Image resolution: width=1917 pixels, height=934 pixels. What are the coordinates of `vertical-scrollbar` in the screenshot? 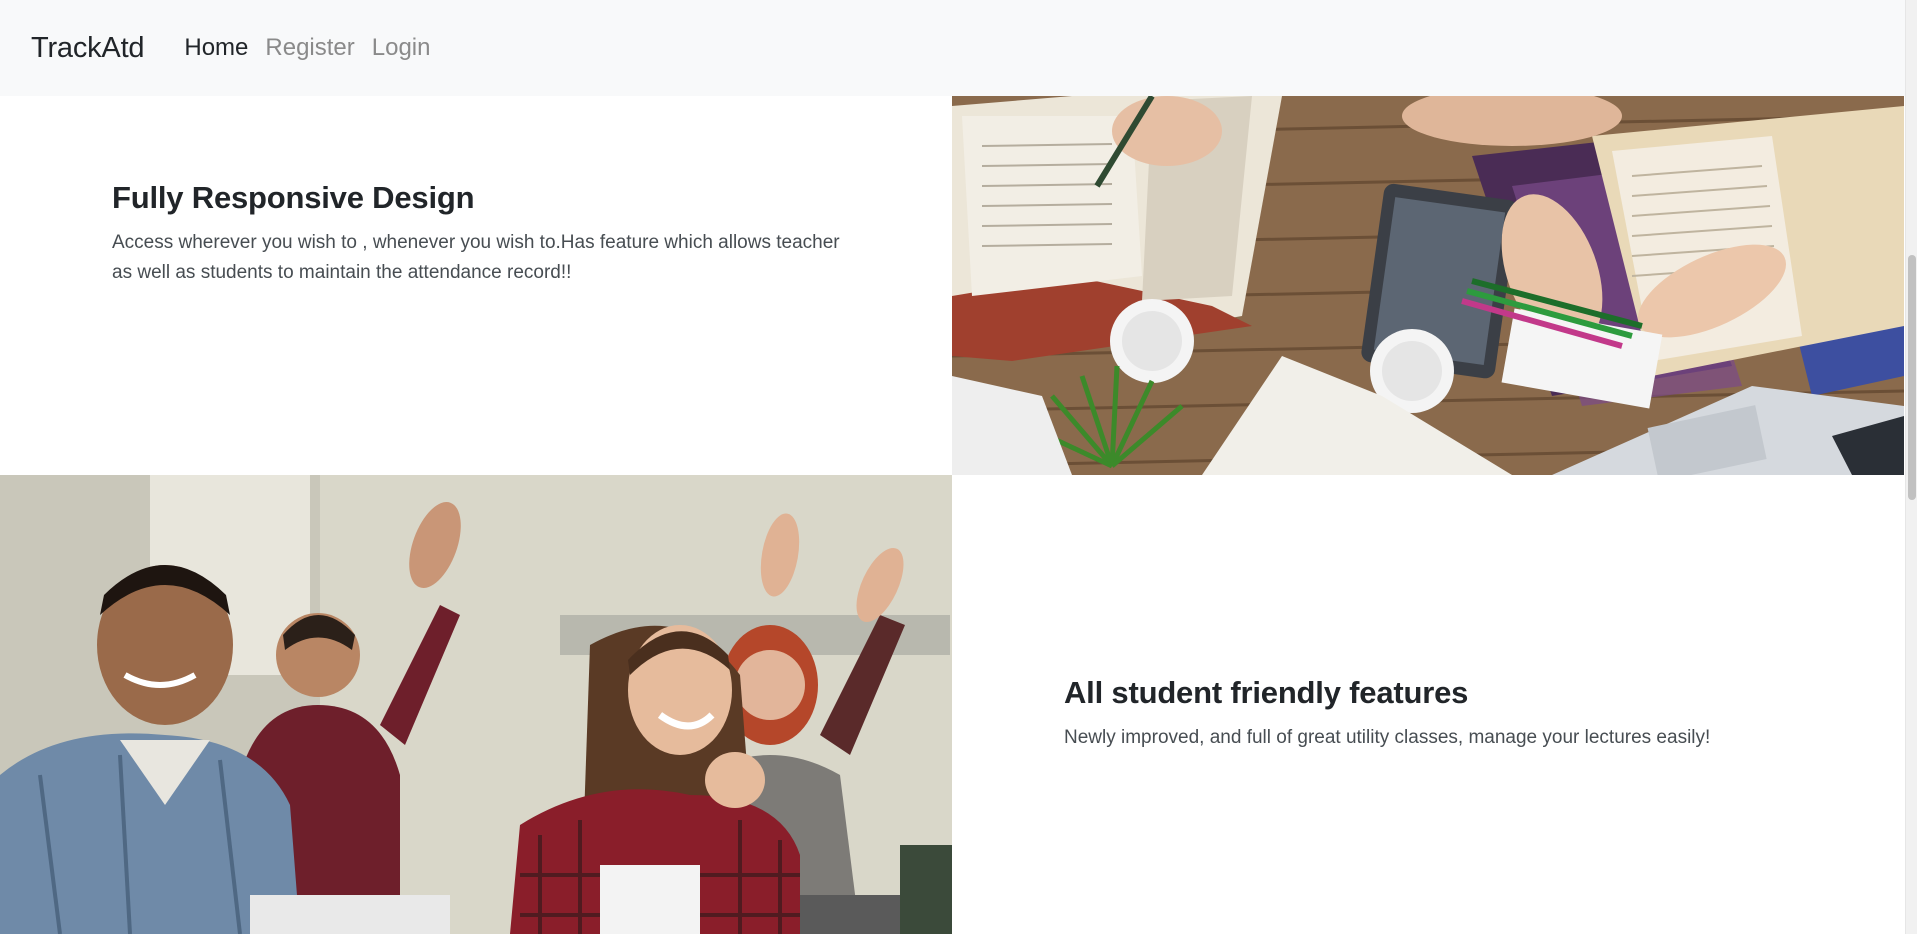 It's located at (1911, 467).